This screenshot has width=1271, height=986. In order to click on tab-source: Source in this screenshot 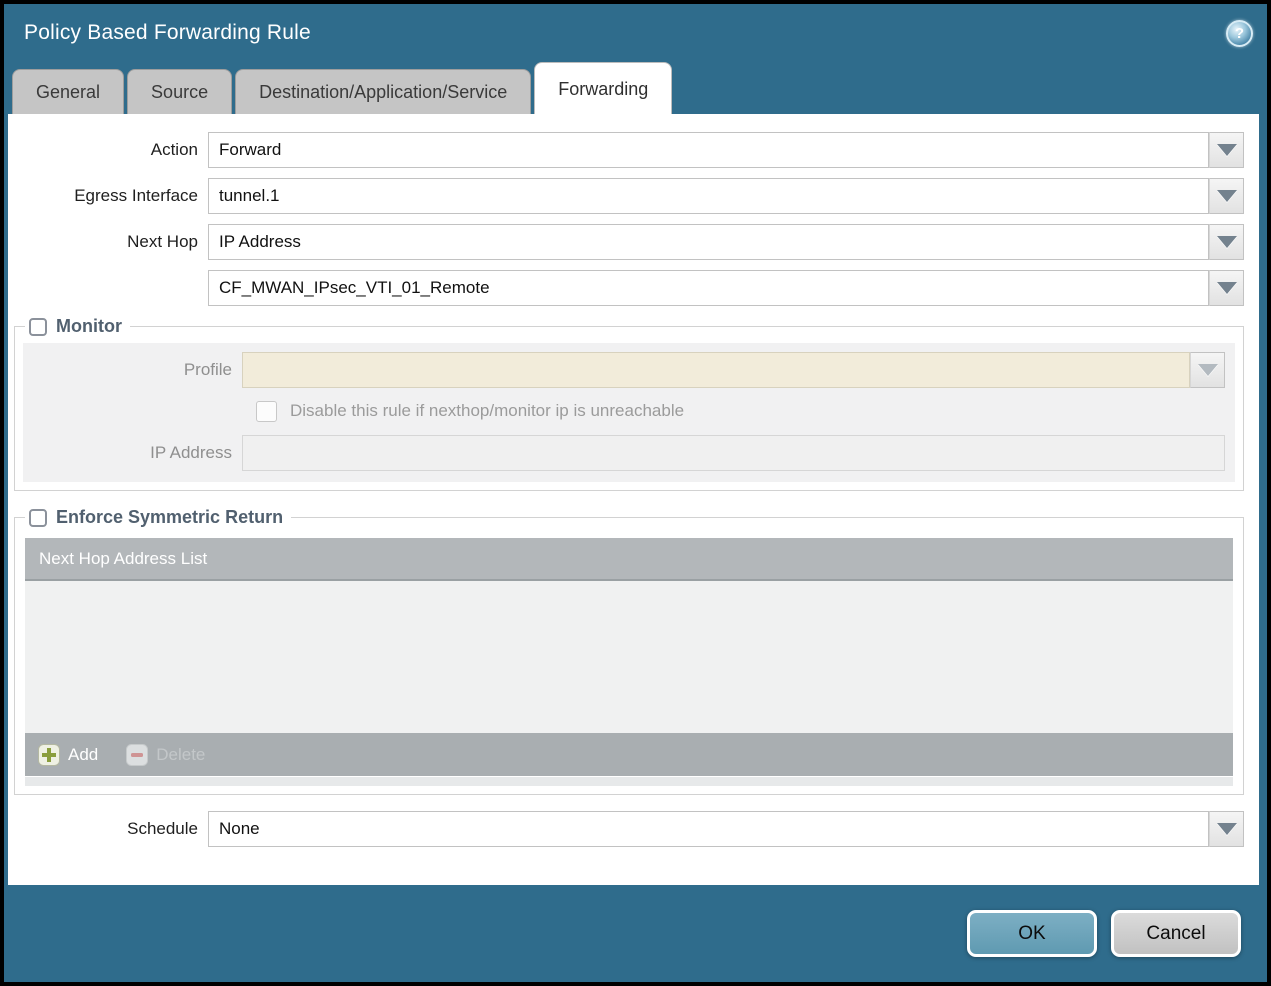, I will do `click(180, 91)`.